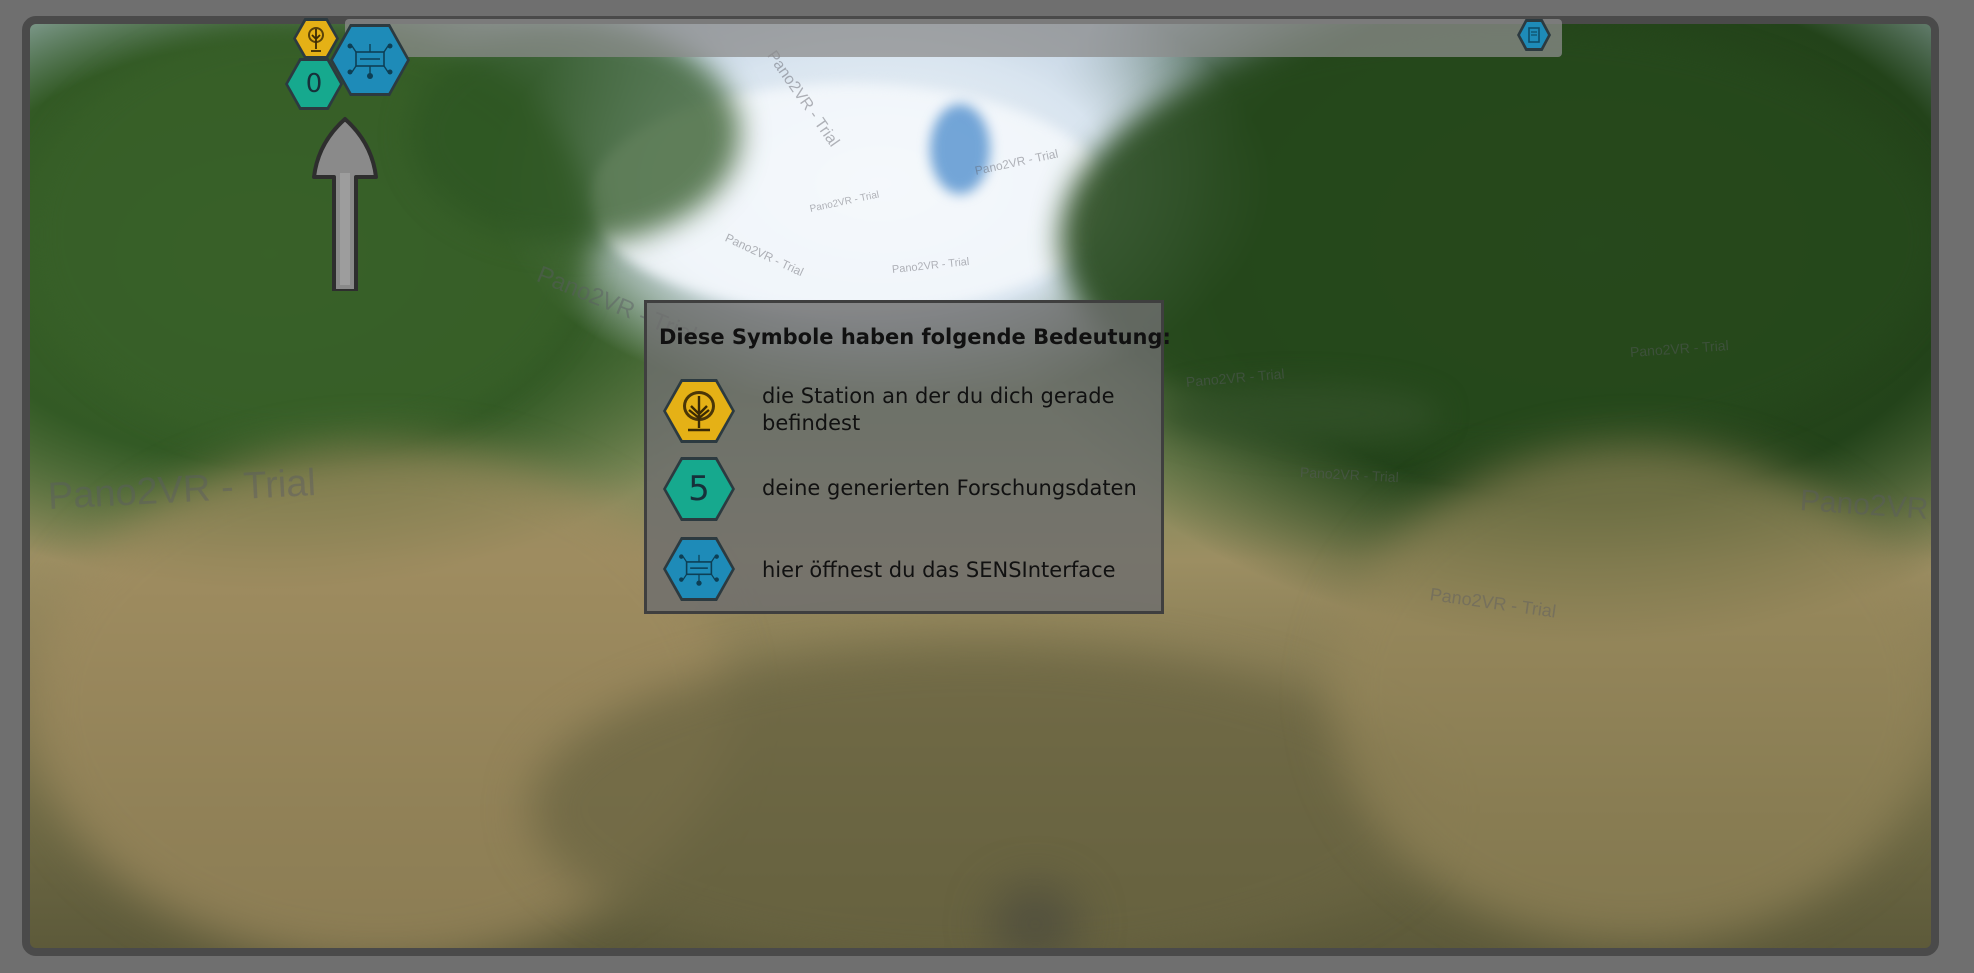 The image size is (1974, 973). I want to click on data-counter-icon: 5, so click(699, 489).